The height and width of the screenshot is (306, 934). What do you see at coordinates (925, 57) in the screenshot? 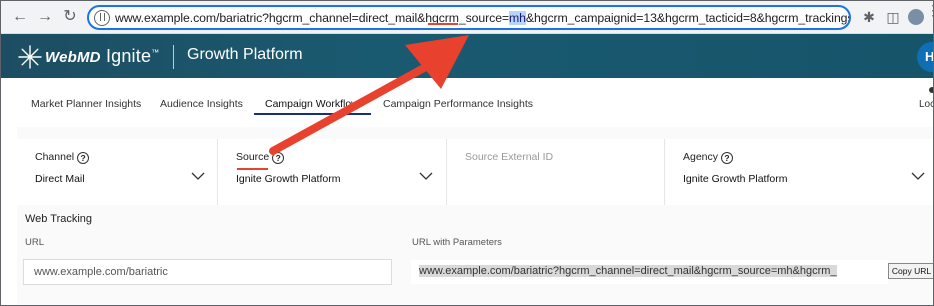
I see `user-avatar: H` at bounding box center [925, 57].